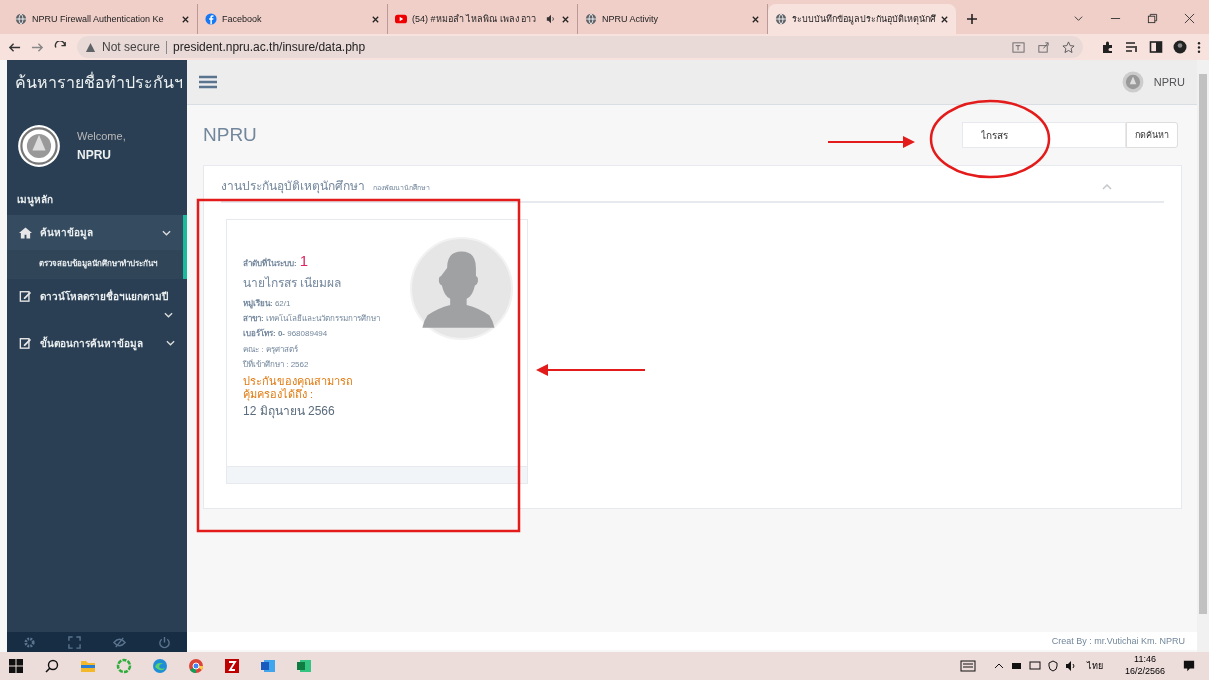 The width and height of the screenshot is (1209, 680). Describe the element at coordinates (1132, 82) in the screenshot. I see `seal-icon` at that location.